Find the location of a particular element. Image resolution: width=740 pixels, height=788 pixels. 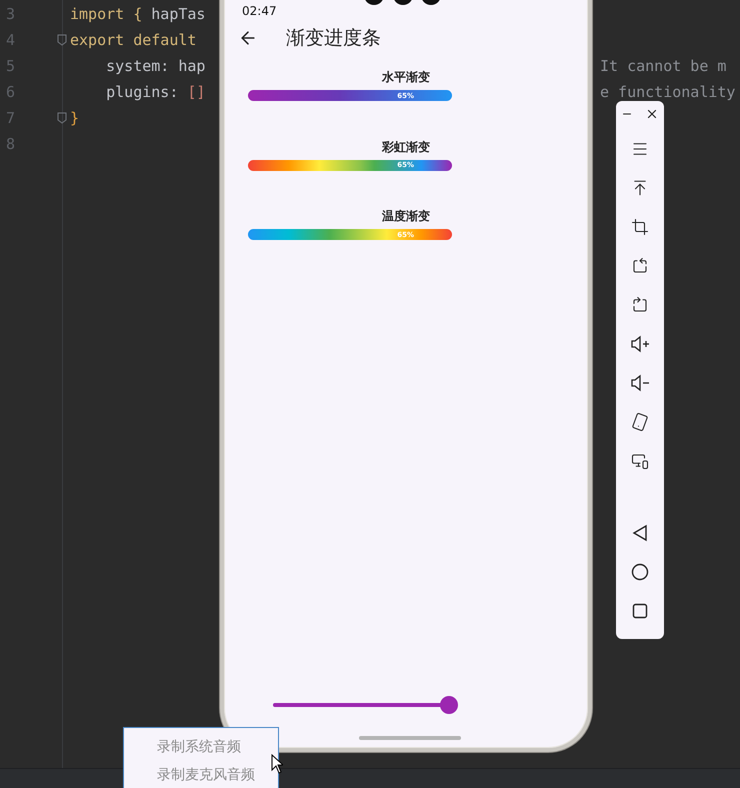

volume-up-icon is located at coordinates (640, 344).